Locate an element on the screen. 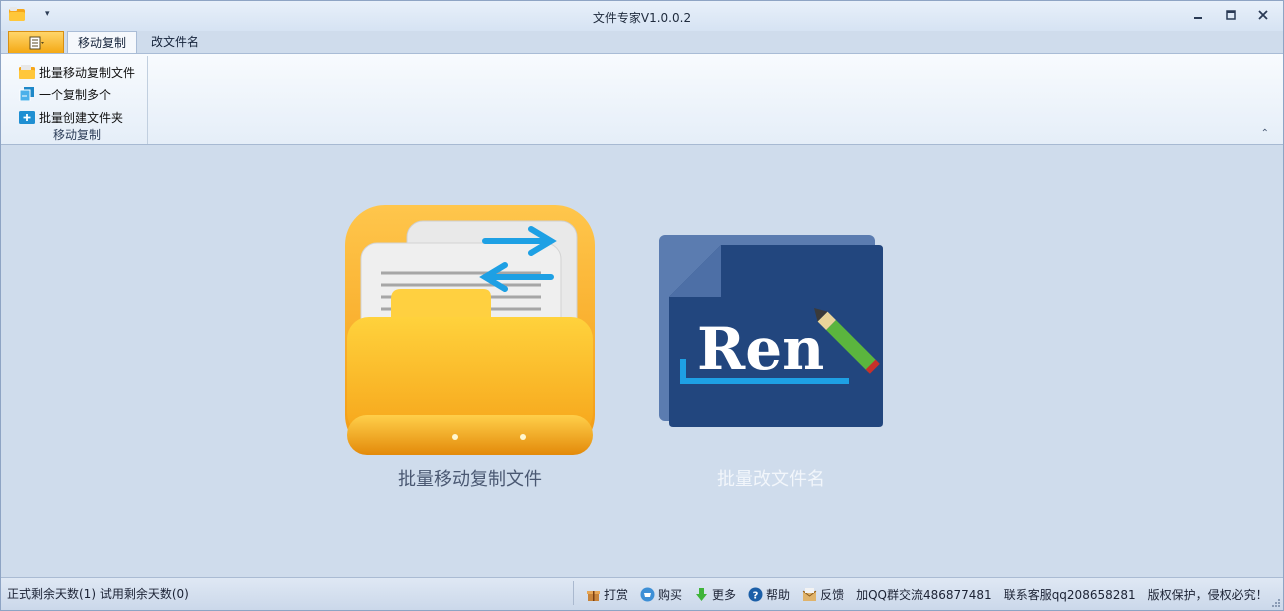  help-button: ? 帮助 is located at coordinates (769, 594).